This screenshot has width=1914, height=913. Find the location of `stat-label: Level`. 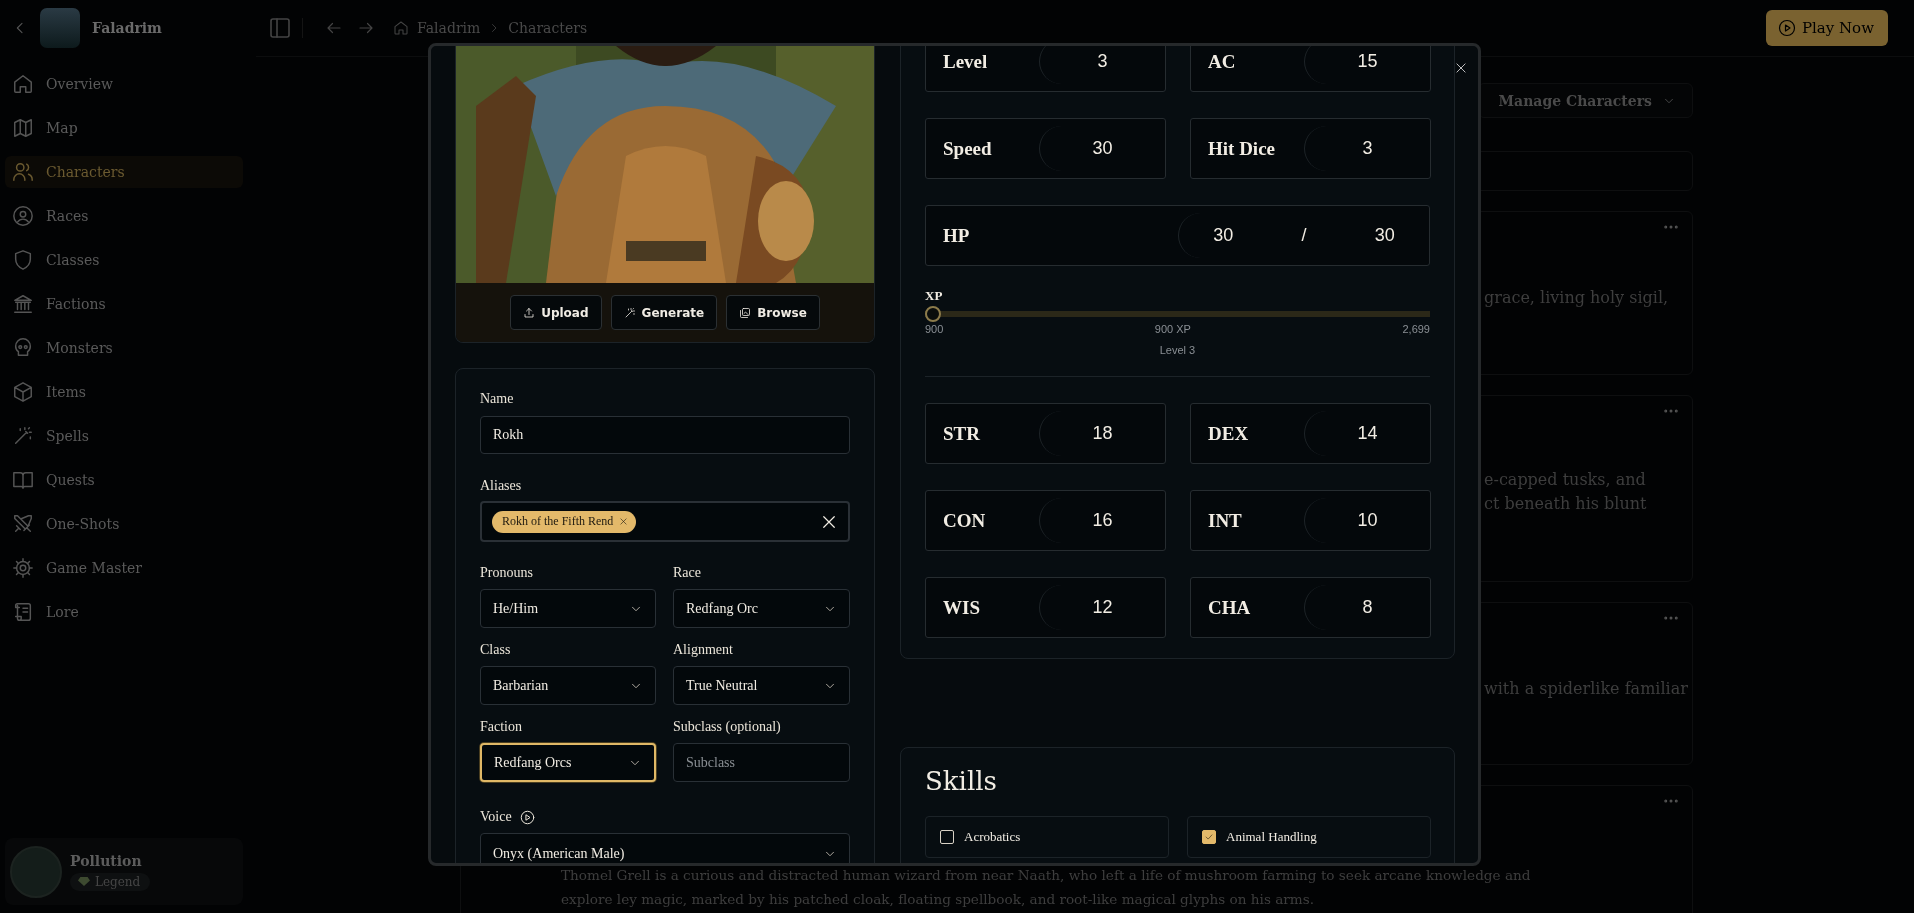

stat-label: Level is located at coordinates (966, 61).